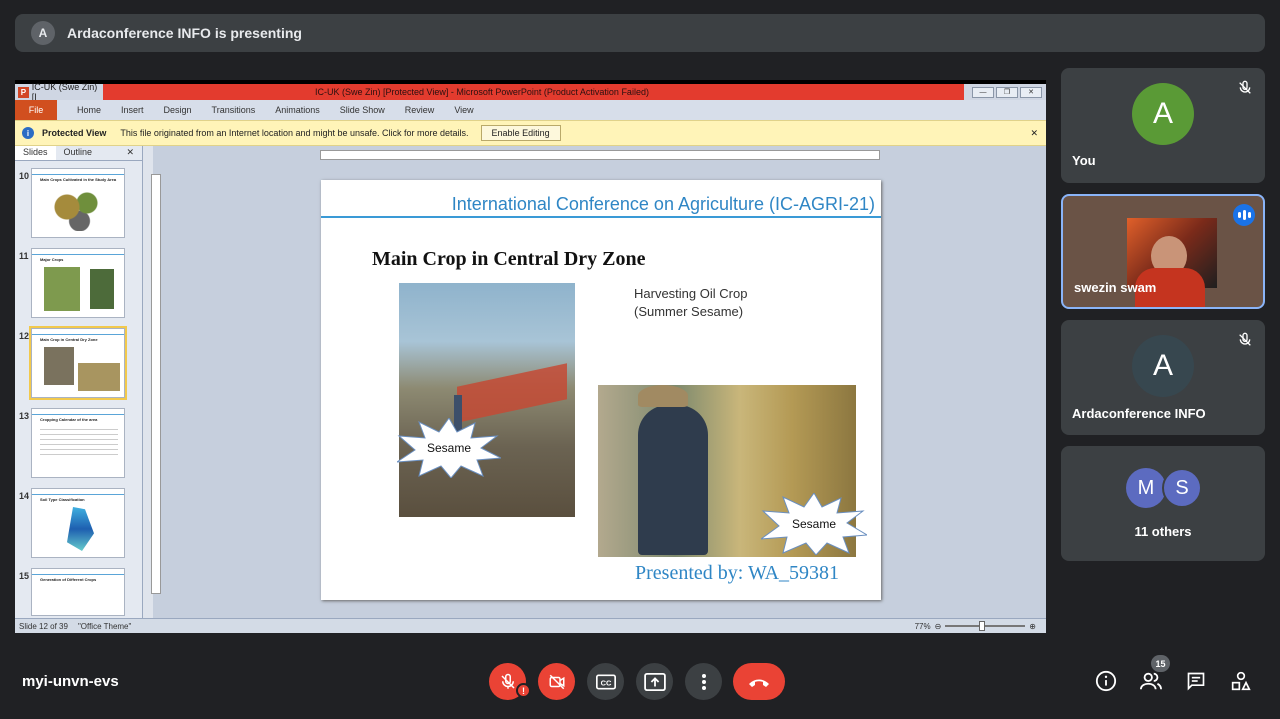 This screenshot has width=1280, height=719. I want to click on sesame-label-1: Sesame, so click(449, 448).